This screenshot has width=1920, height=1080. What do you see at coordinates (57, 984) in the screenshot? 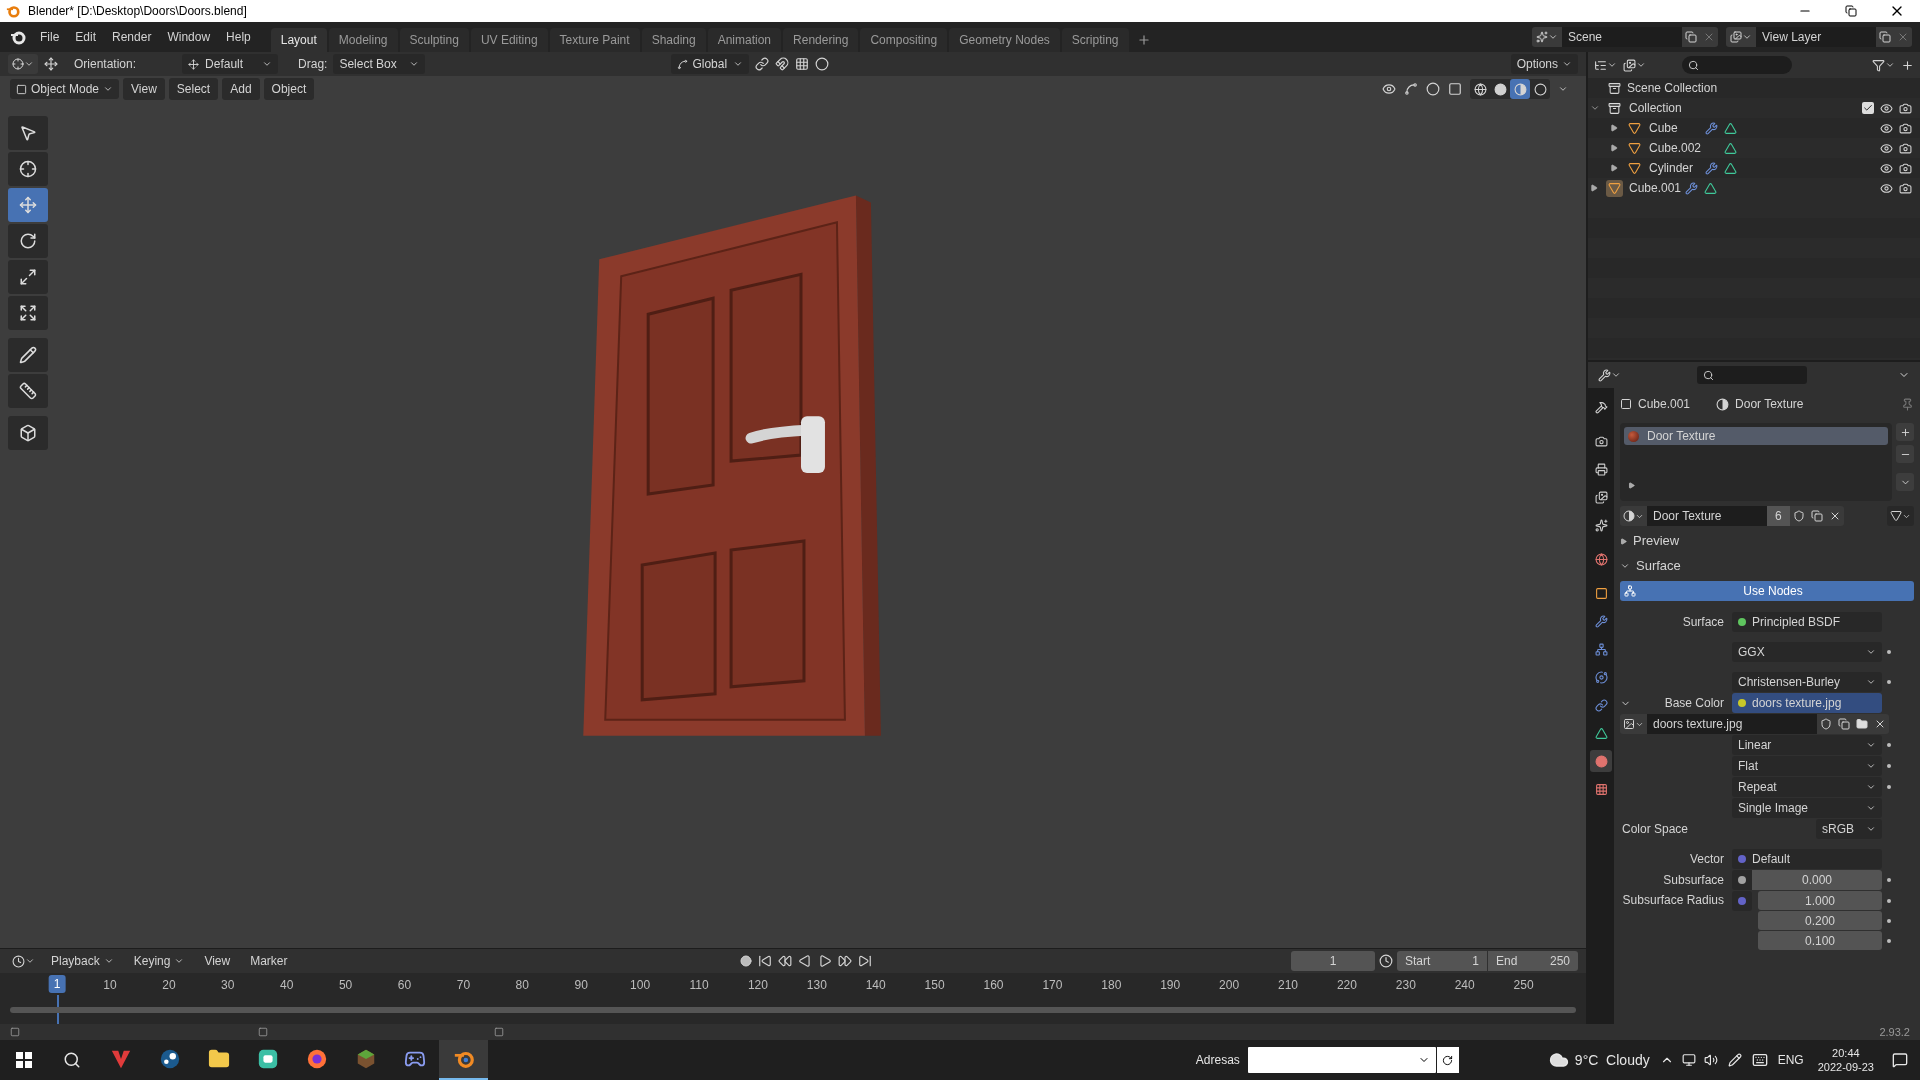
I see `current-frame-marker: 1` at bounding box center [57, 984].